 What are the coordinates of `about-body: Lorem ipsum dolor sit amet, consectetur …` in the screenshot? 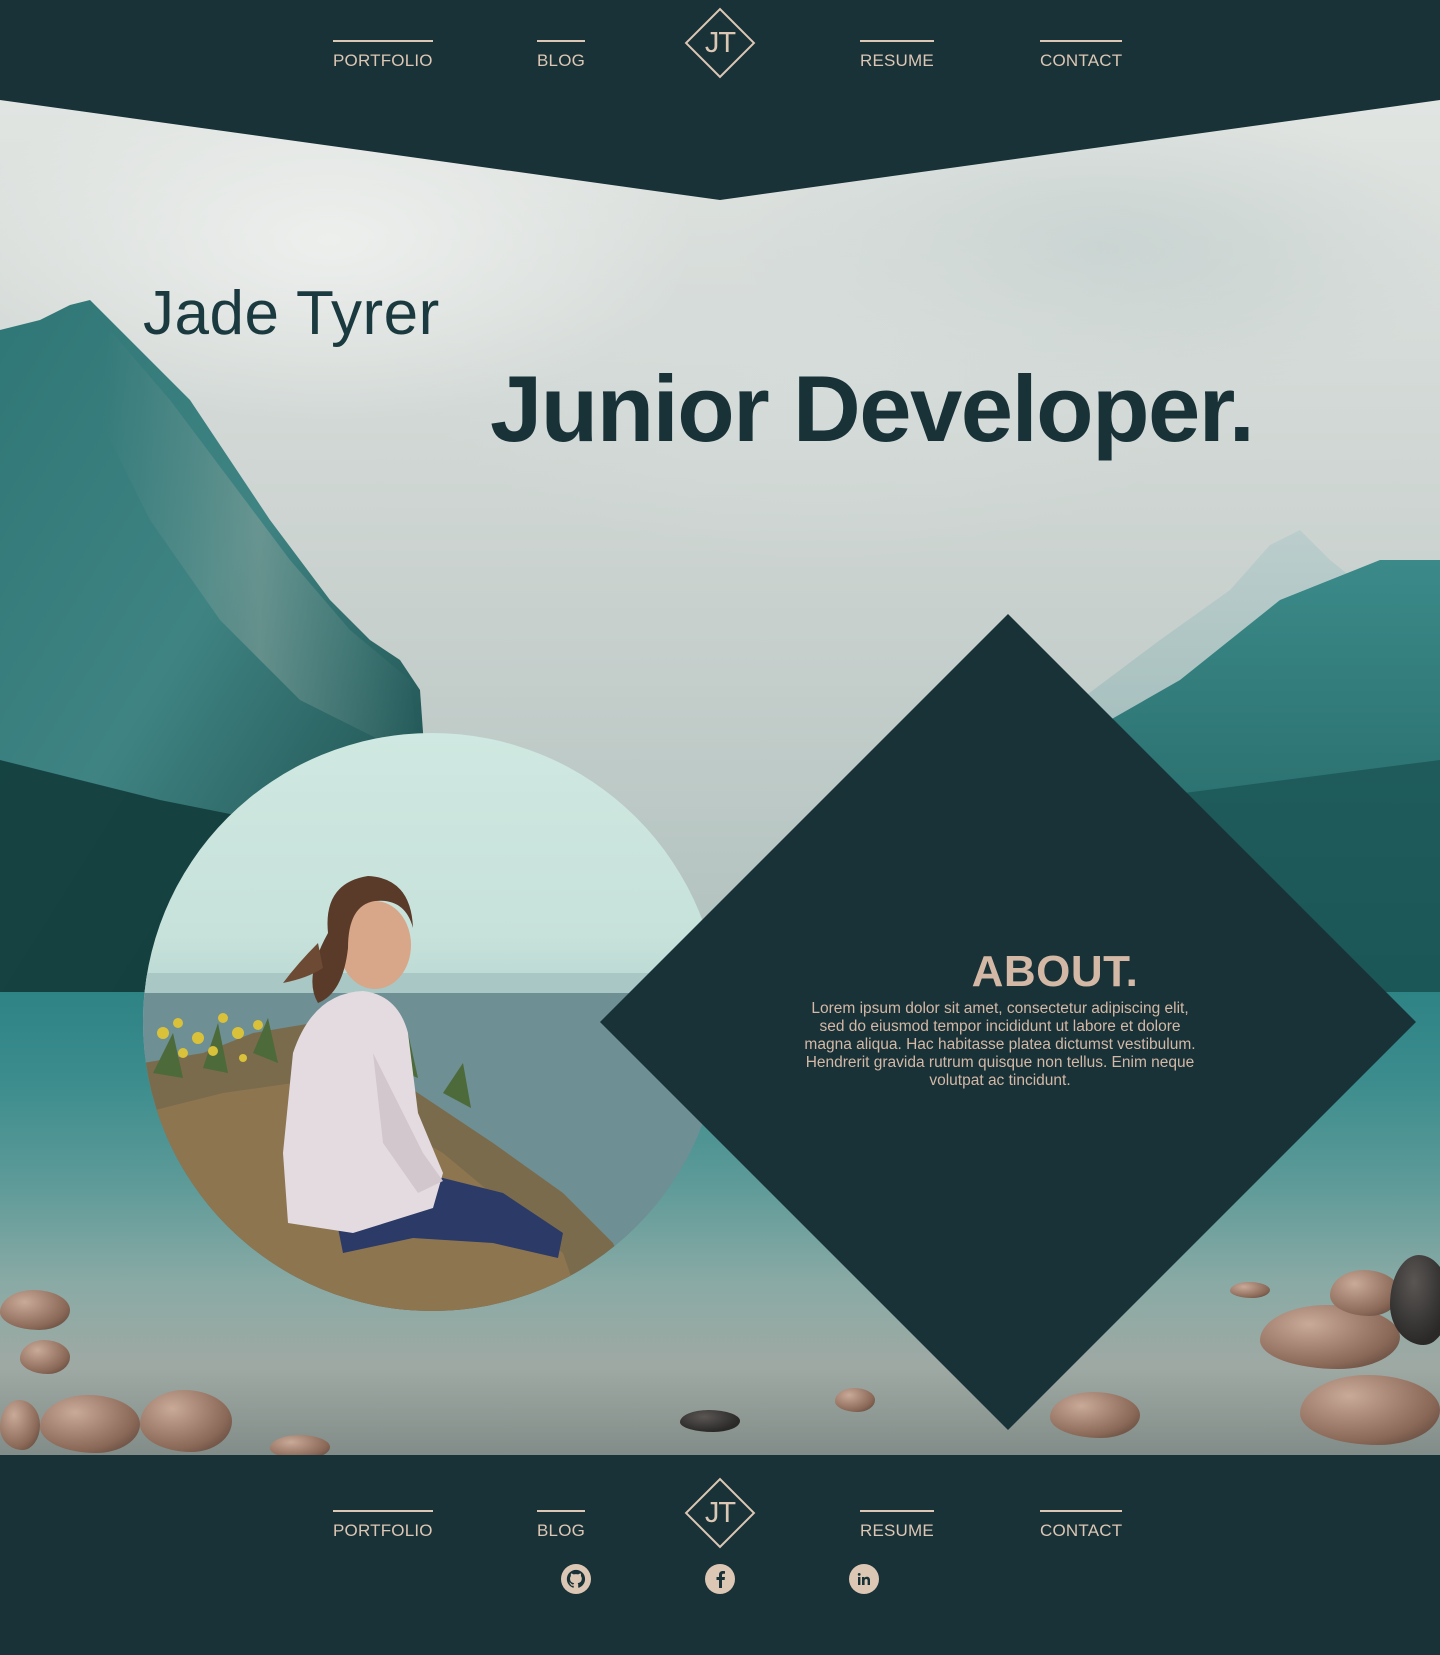 It's located at (1000, 1044).